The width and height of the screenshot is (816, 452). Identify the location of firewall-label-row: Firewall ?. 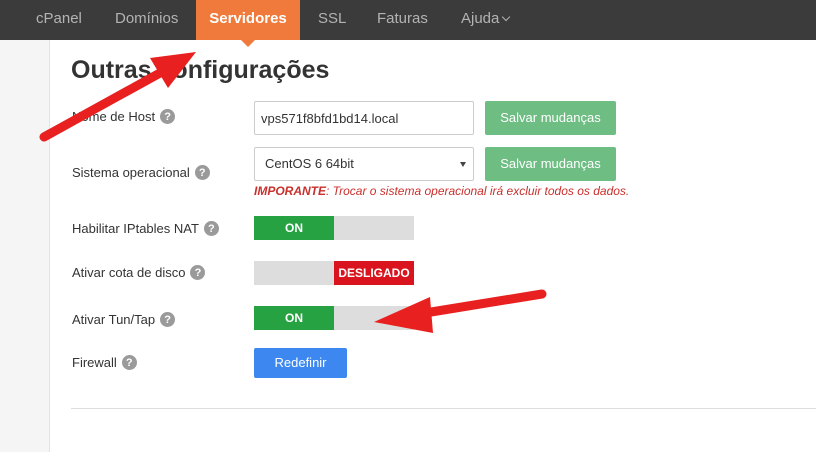
(104, 362).